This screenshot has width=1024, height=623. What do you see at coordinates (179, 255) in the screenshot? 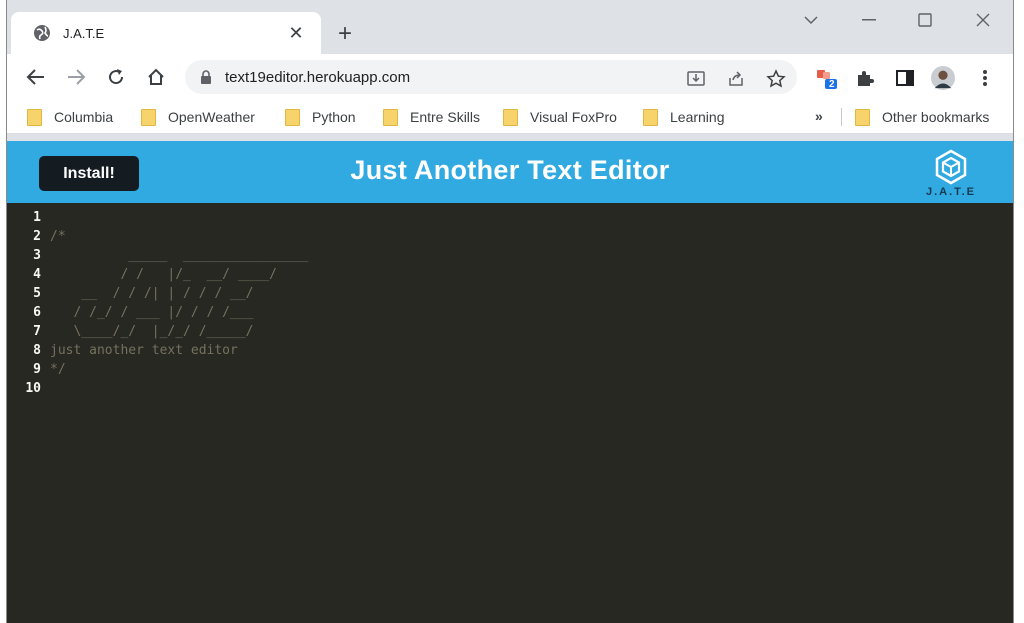
I see `line-text: _____ ________________` at bounding box center [179, 255].